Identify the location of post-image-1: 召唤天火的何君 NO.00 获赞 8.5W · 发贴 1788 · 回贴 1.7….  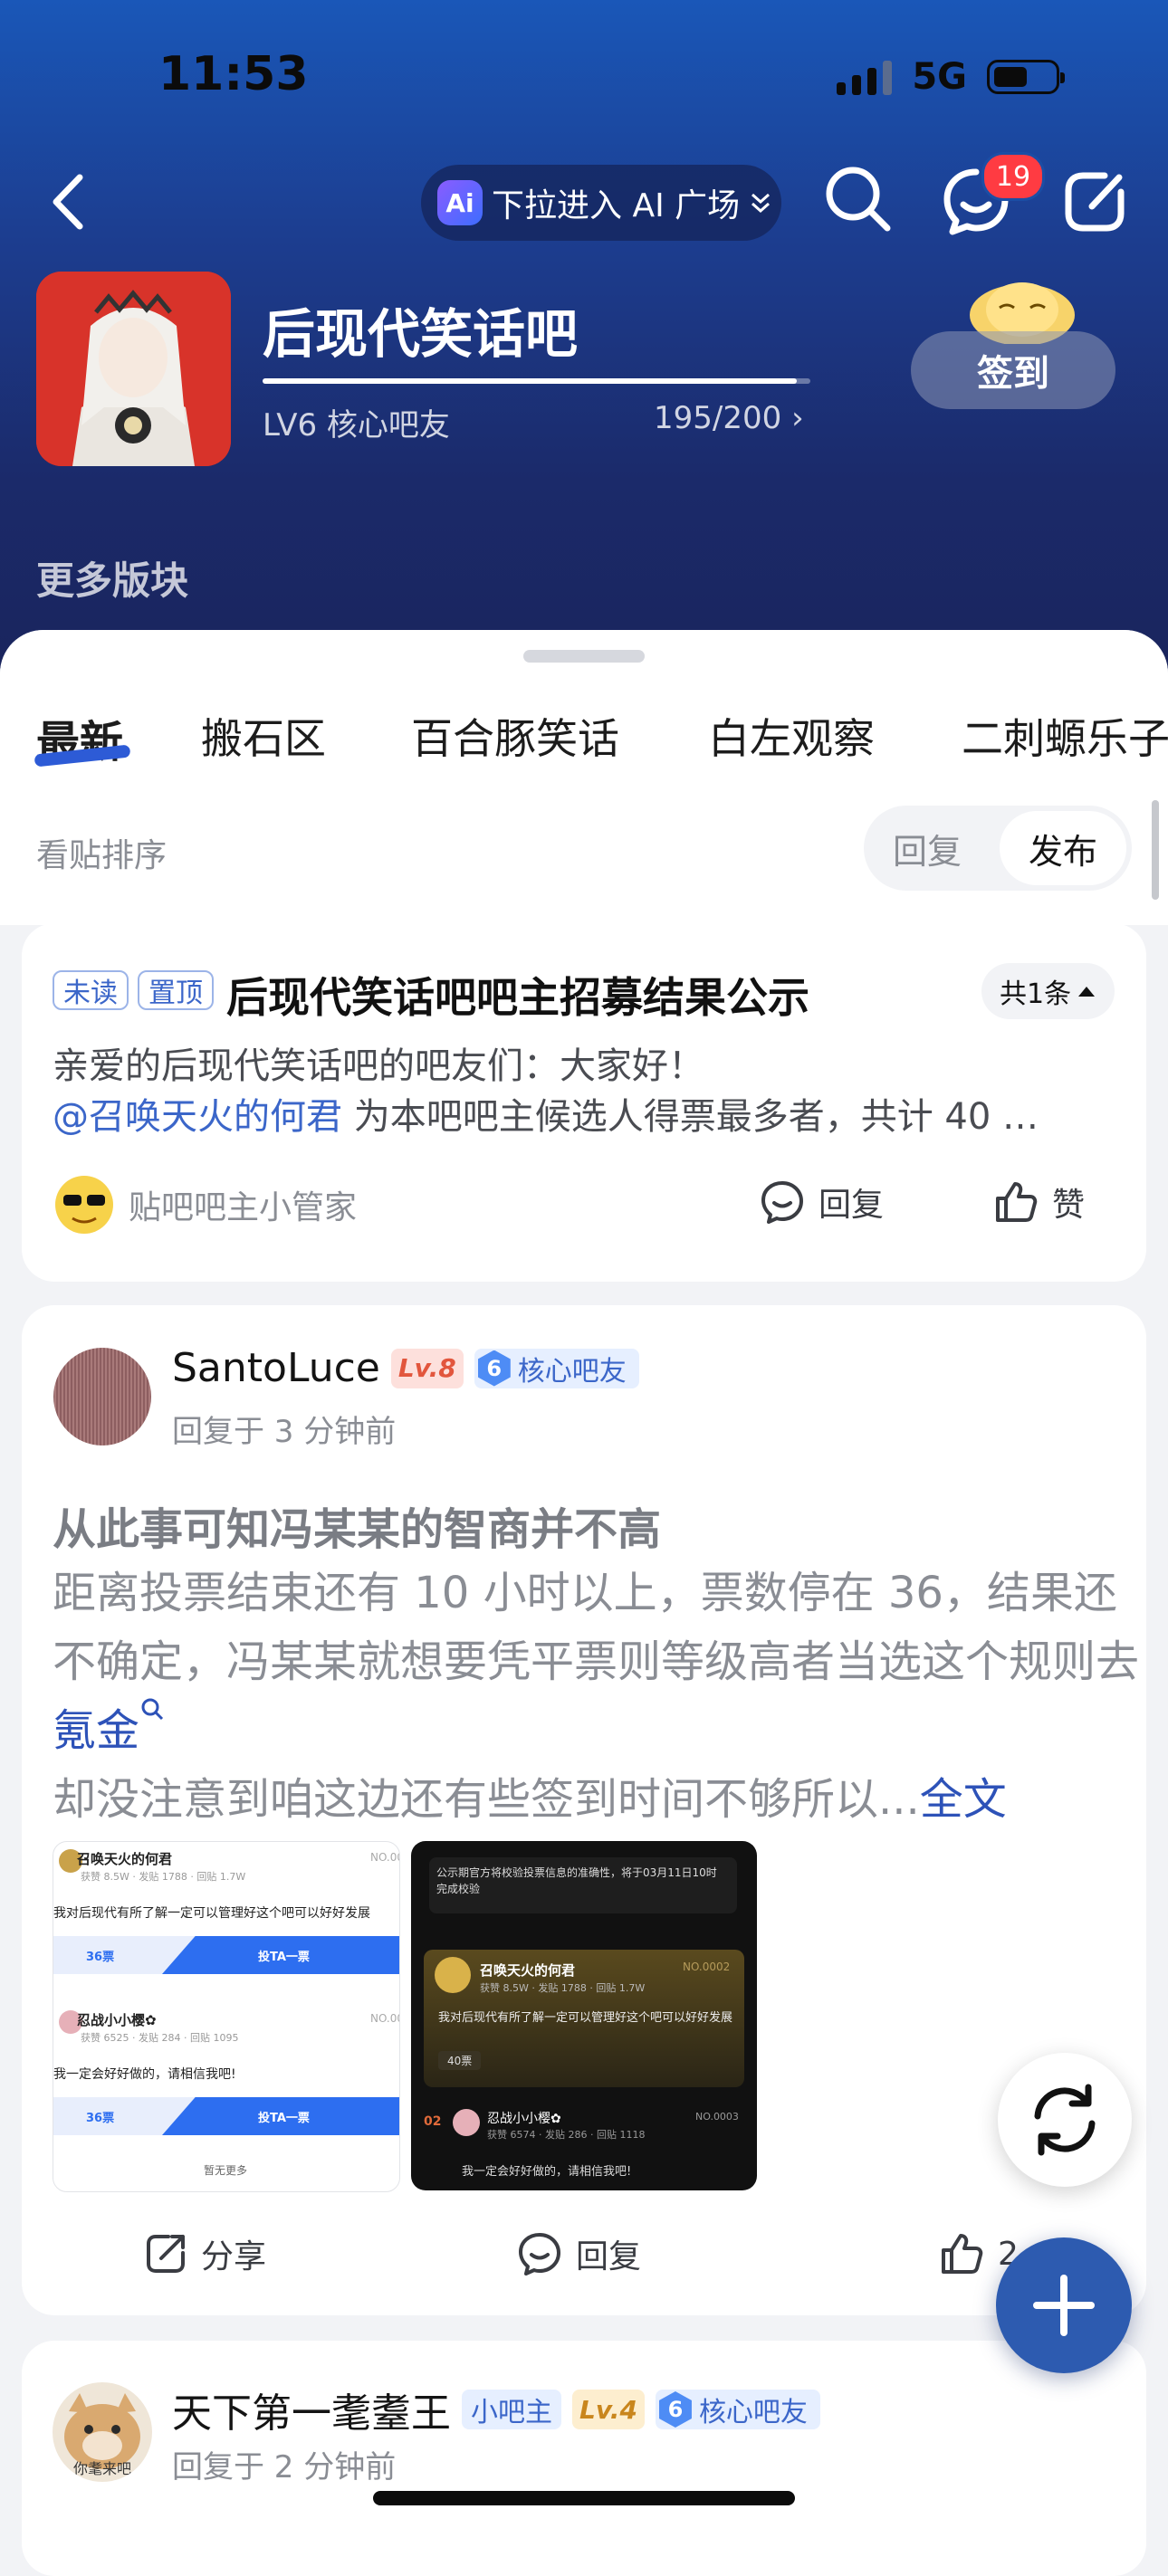
(226, 2017).